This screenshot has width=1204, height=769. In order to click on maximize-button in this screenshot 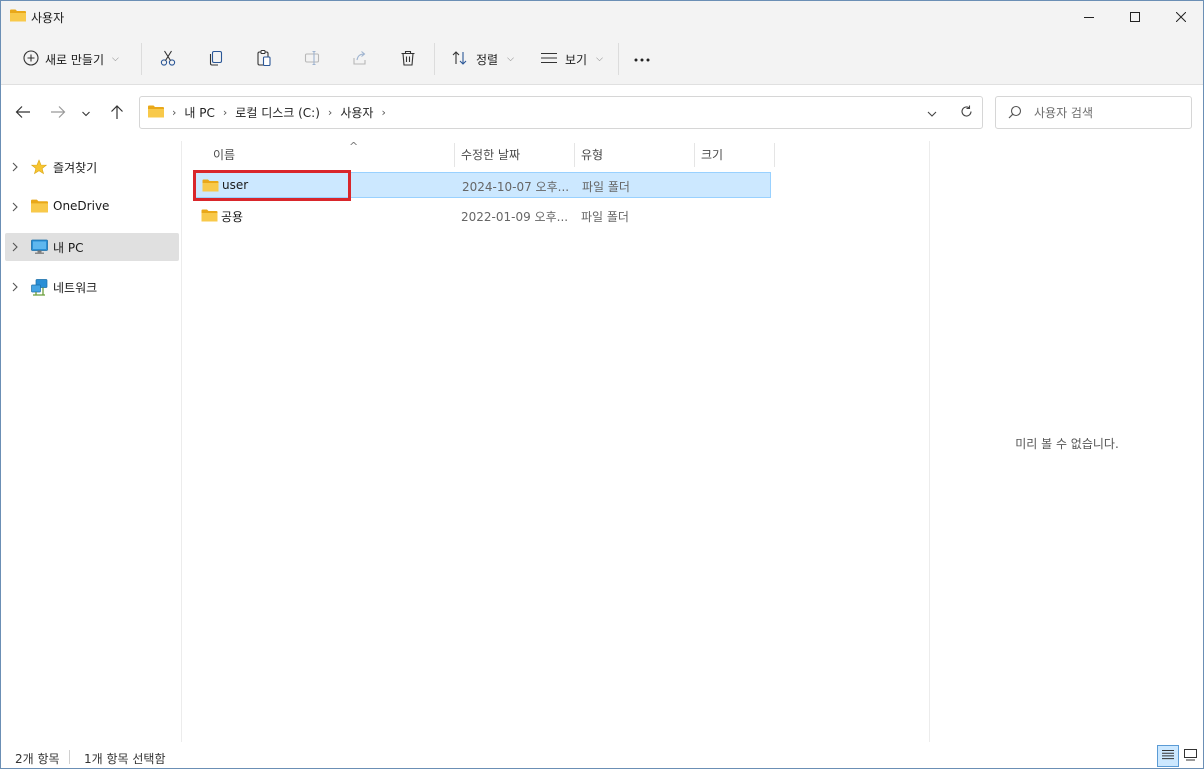, I will do `click(1135, 17)`.